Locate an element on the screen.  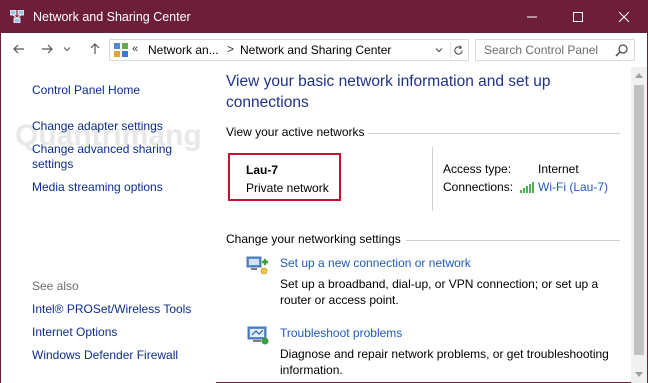
scroll-down-button is located at coordinates (639, 375).